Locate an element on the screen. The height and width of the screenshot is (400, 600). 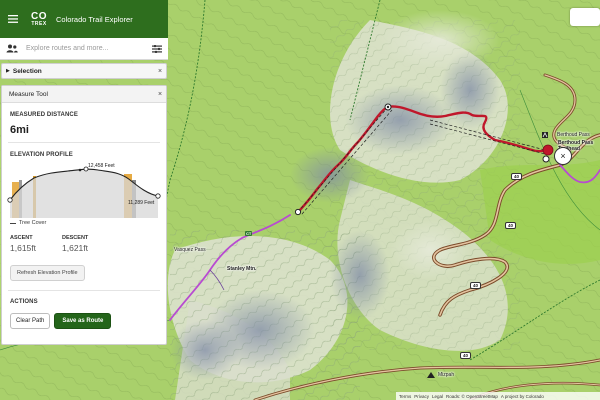
selection-close-button: × is located at coordinates (160, 71).